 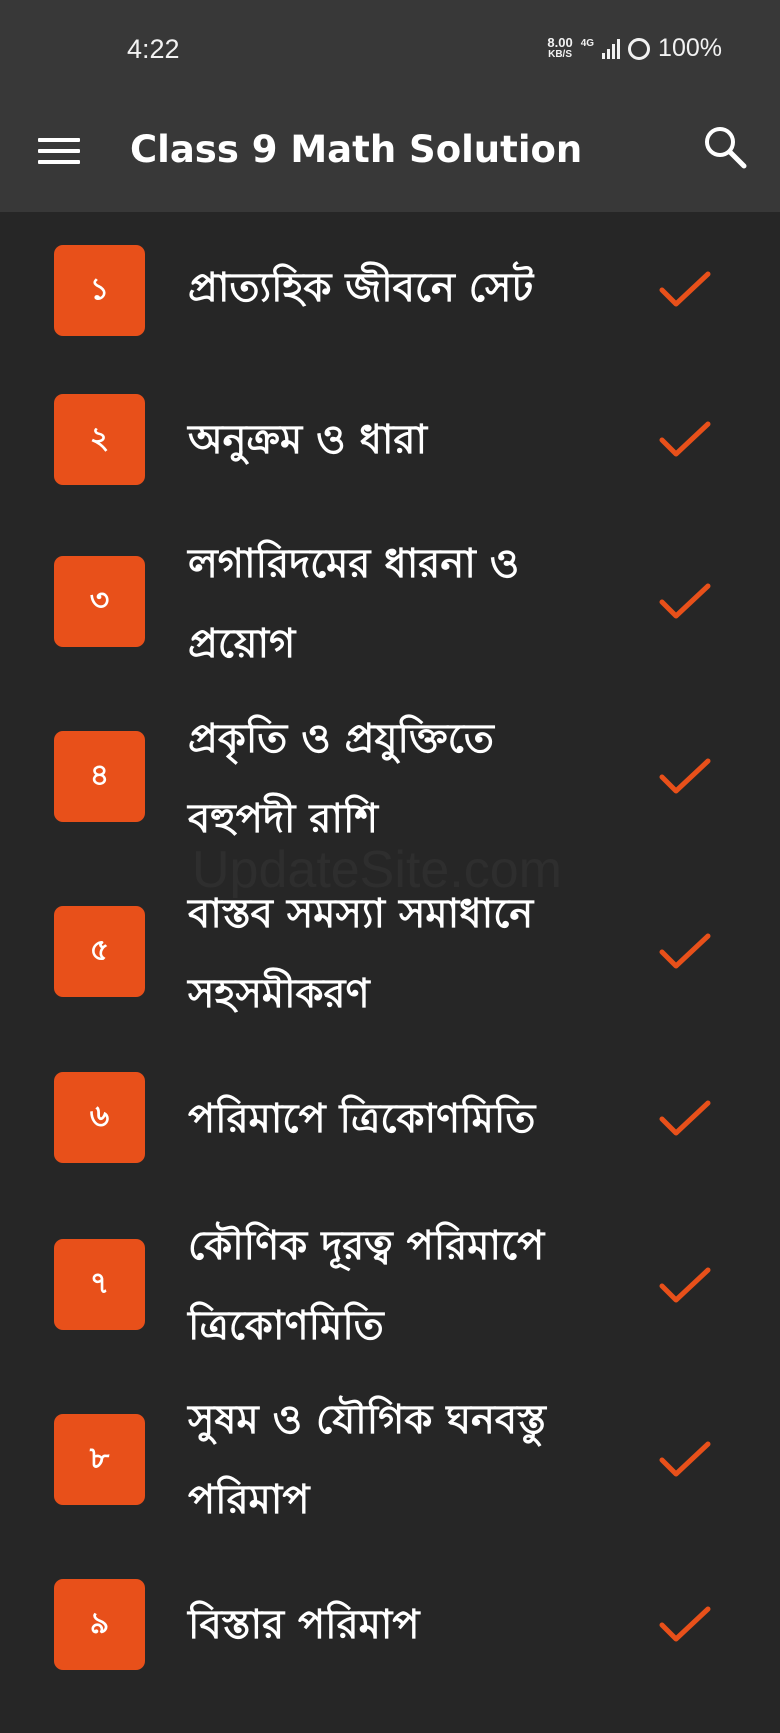 I want to click on chapter-number-badge: ৫, so click(x=99, y=951).